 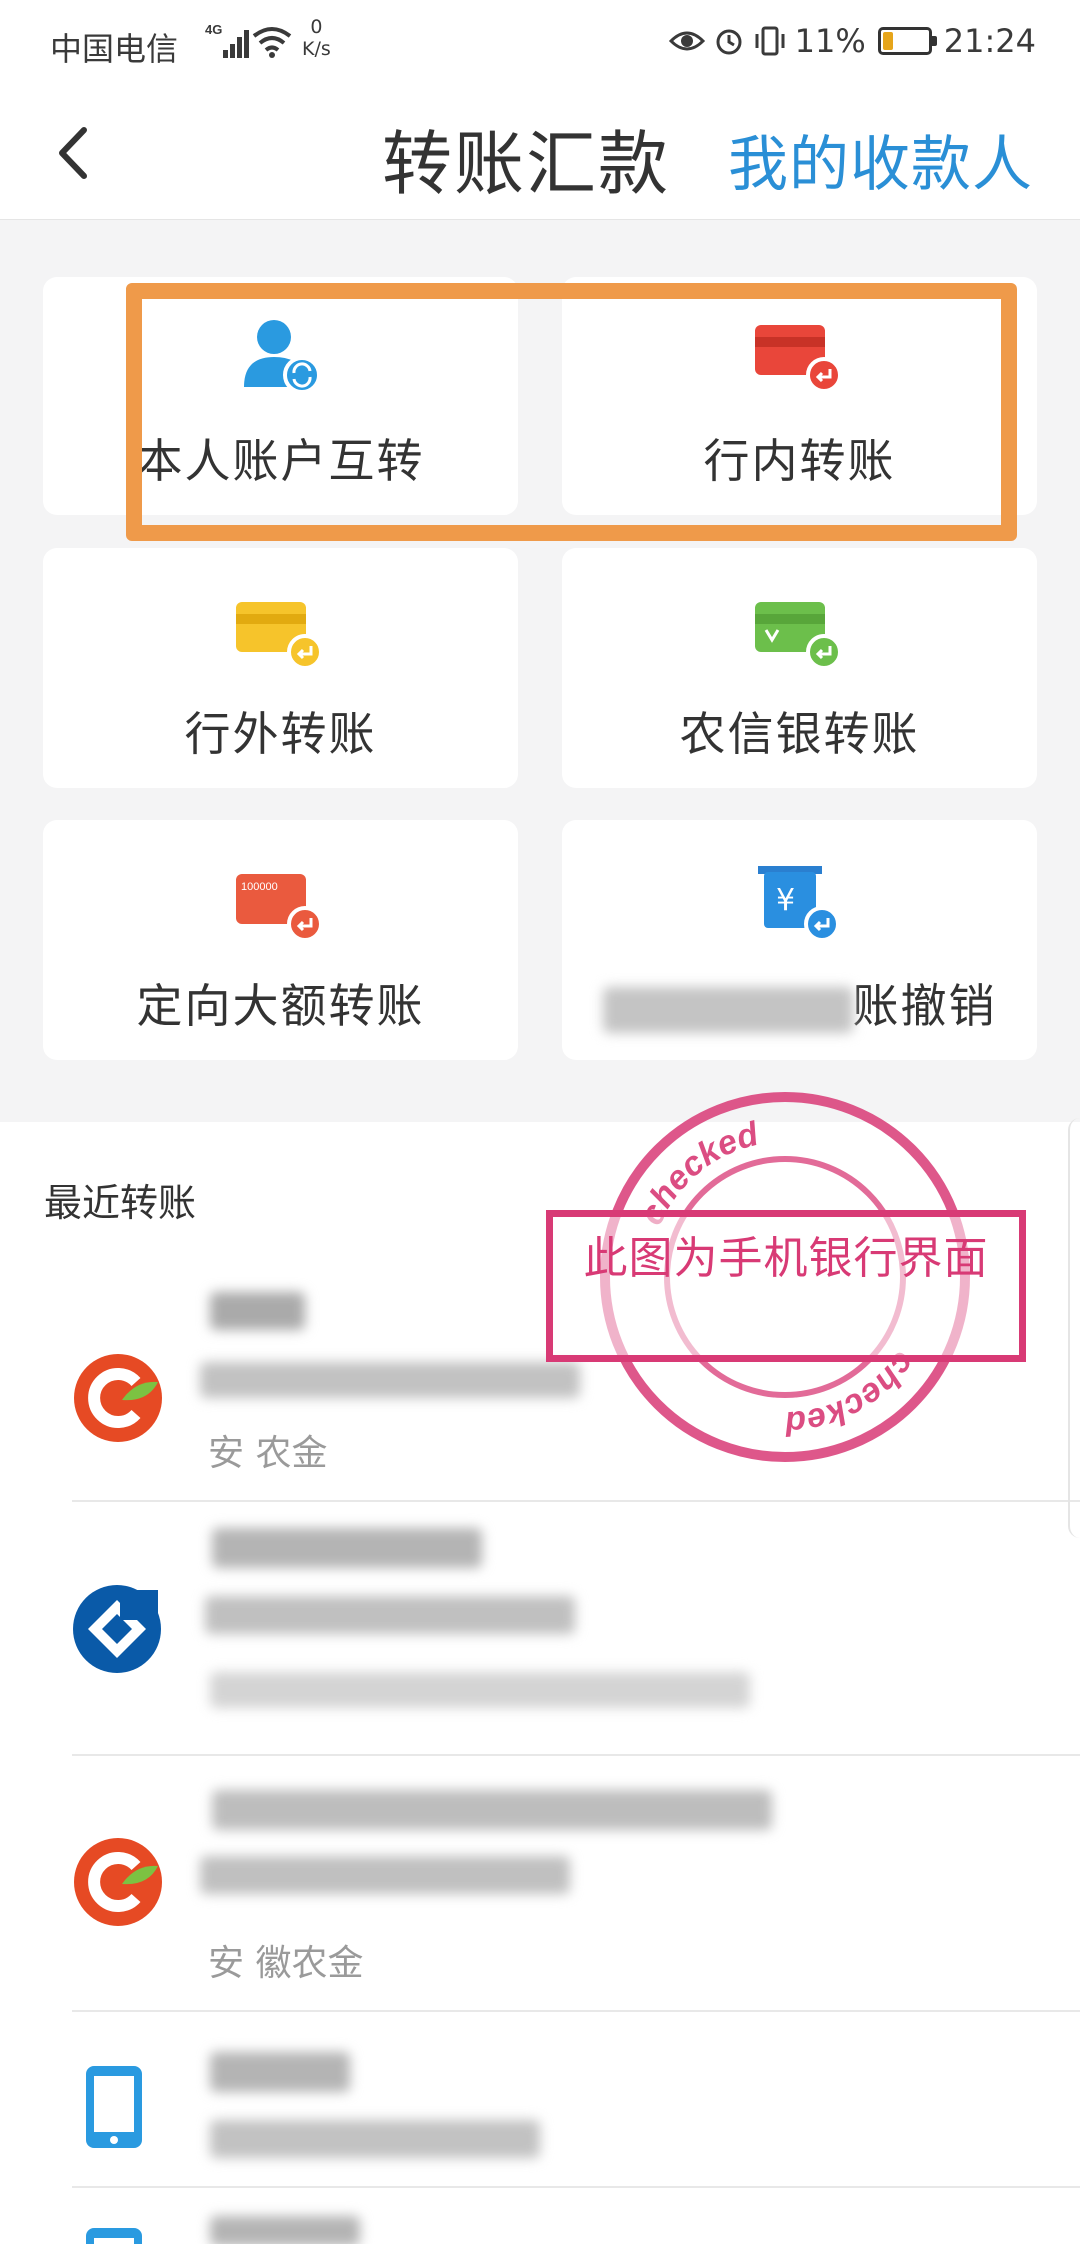 What do you see at coordinates (729, 42) in the screenshot?
I see `alarm-icon` at bounding box center [729, 42].